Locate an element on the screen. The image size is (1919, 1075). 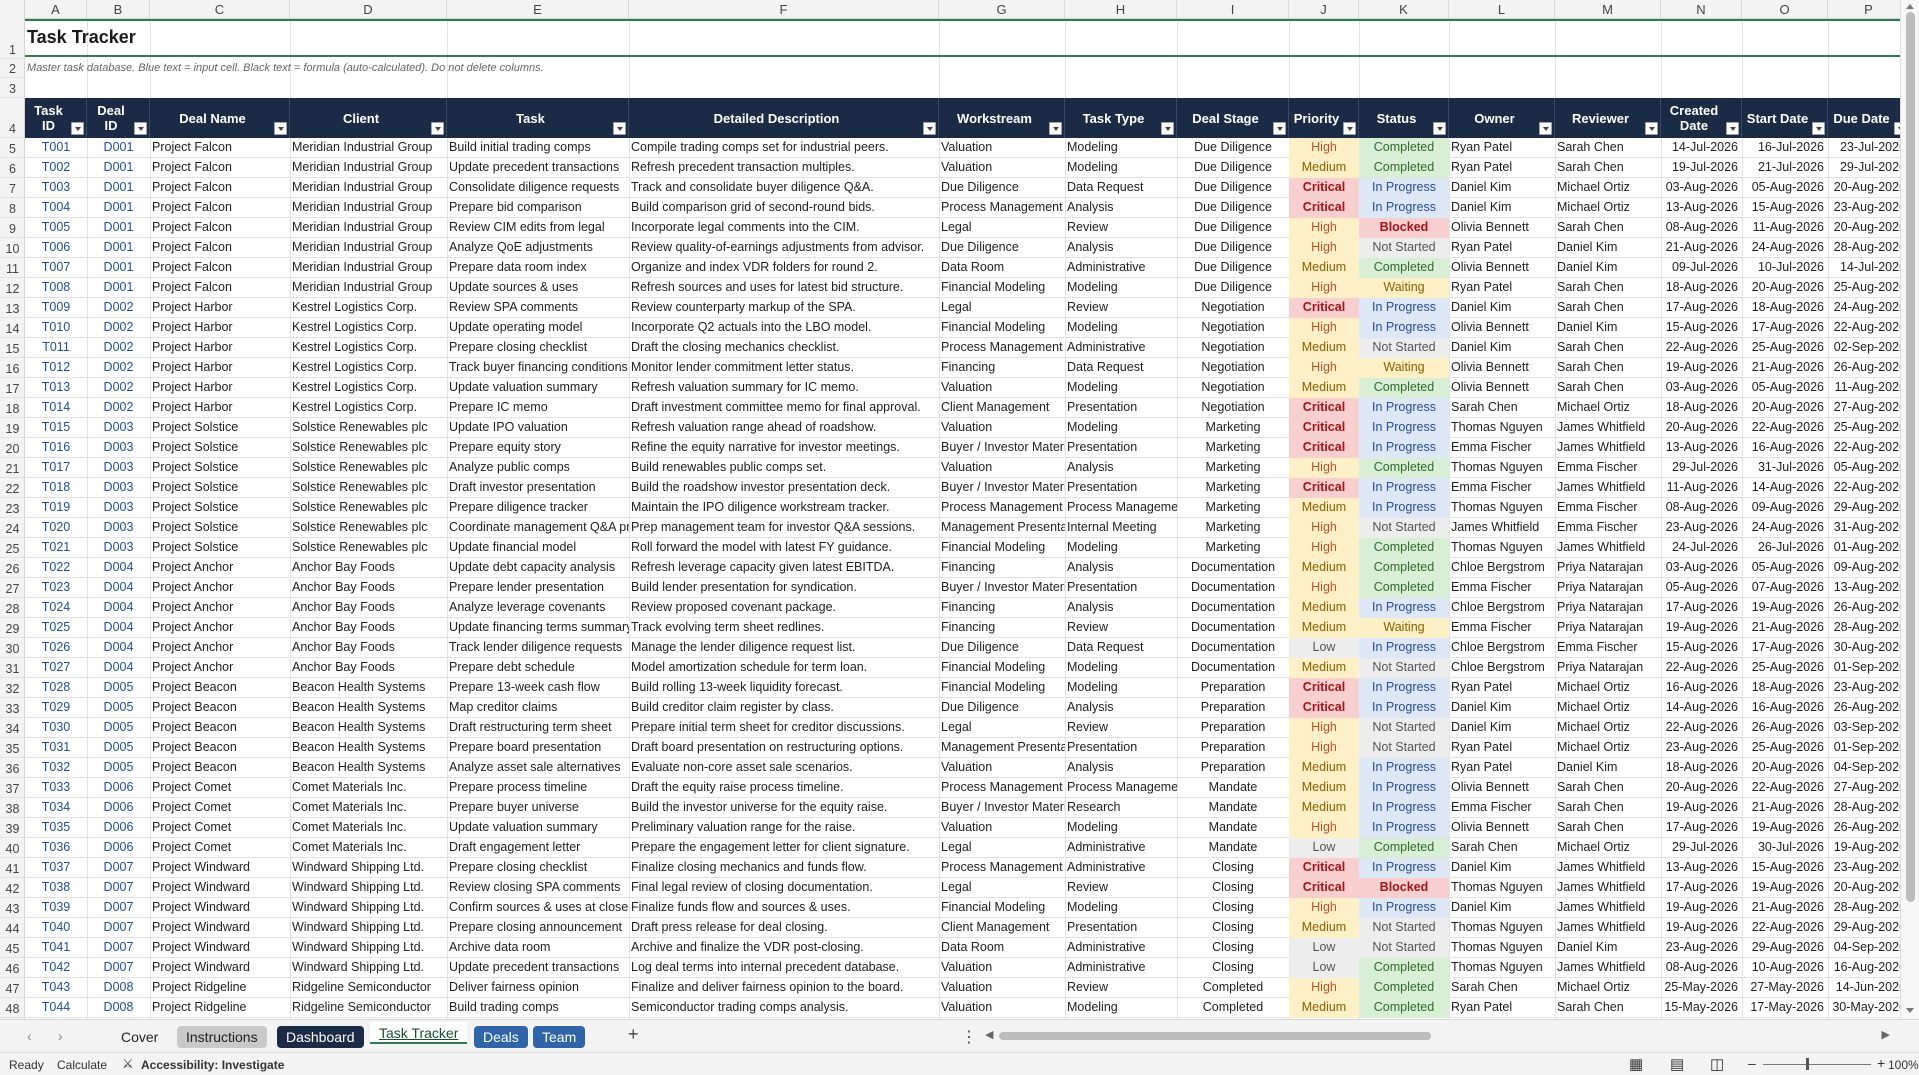
table-cell: 22-Aug-2026 is located at coordinates (1785, 928).